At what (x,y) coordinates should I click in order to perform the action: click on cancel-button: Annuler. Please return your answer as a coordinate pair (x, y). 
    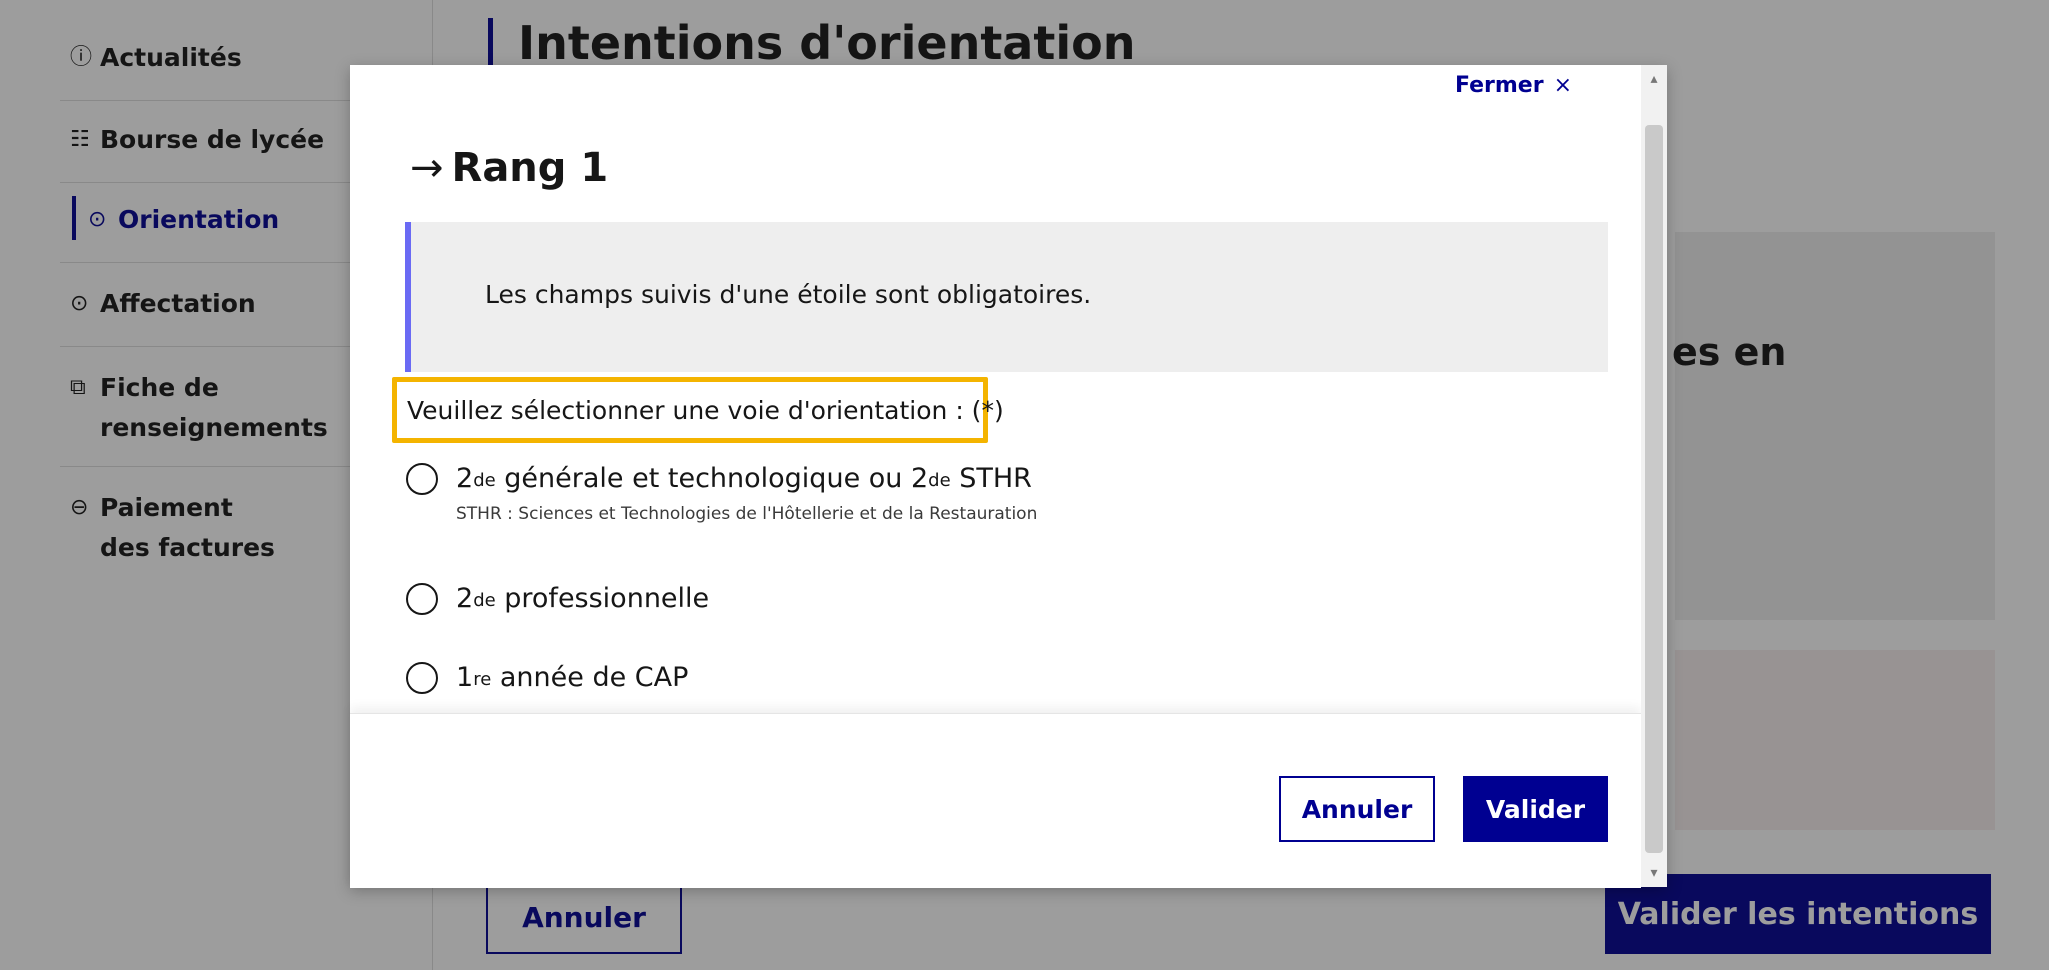
    Looking at the image, I should click on (1357, 809).